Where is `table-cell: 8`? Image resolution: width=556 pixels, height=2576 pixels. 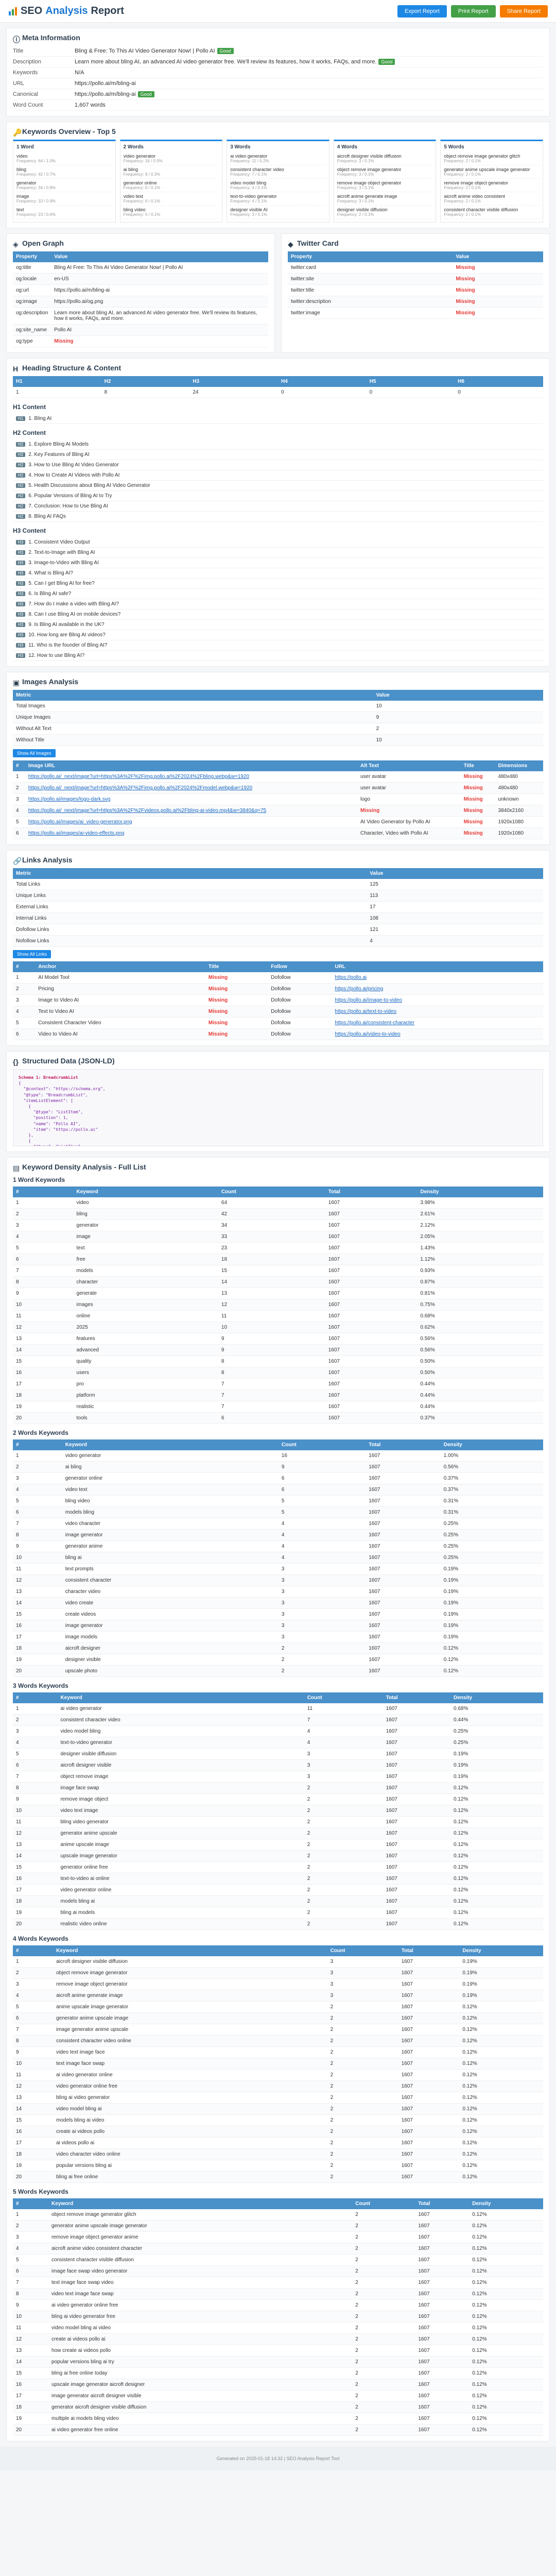
table-cell: 8 is located at coordinates (35, 1788).